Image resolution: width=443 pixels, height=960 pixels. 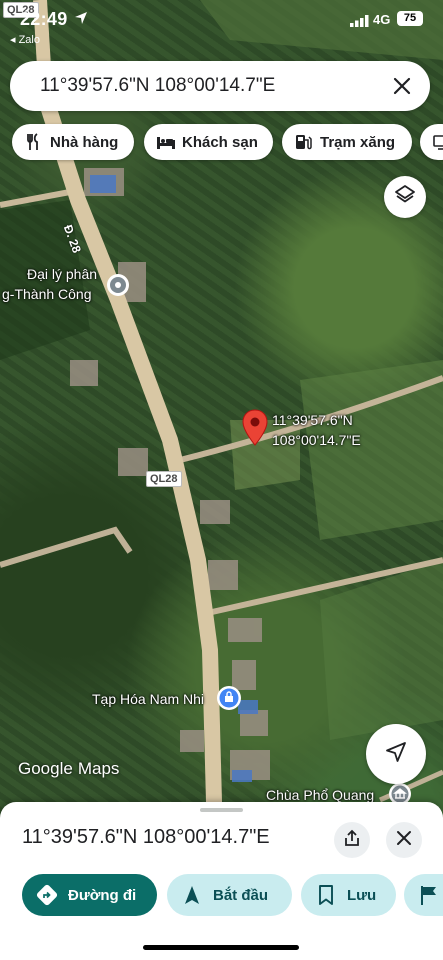 What do you see at coordinates (410, 18) in the screenshot?
I see `battery-icon: 75` at bounding box center [410, 18].